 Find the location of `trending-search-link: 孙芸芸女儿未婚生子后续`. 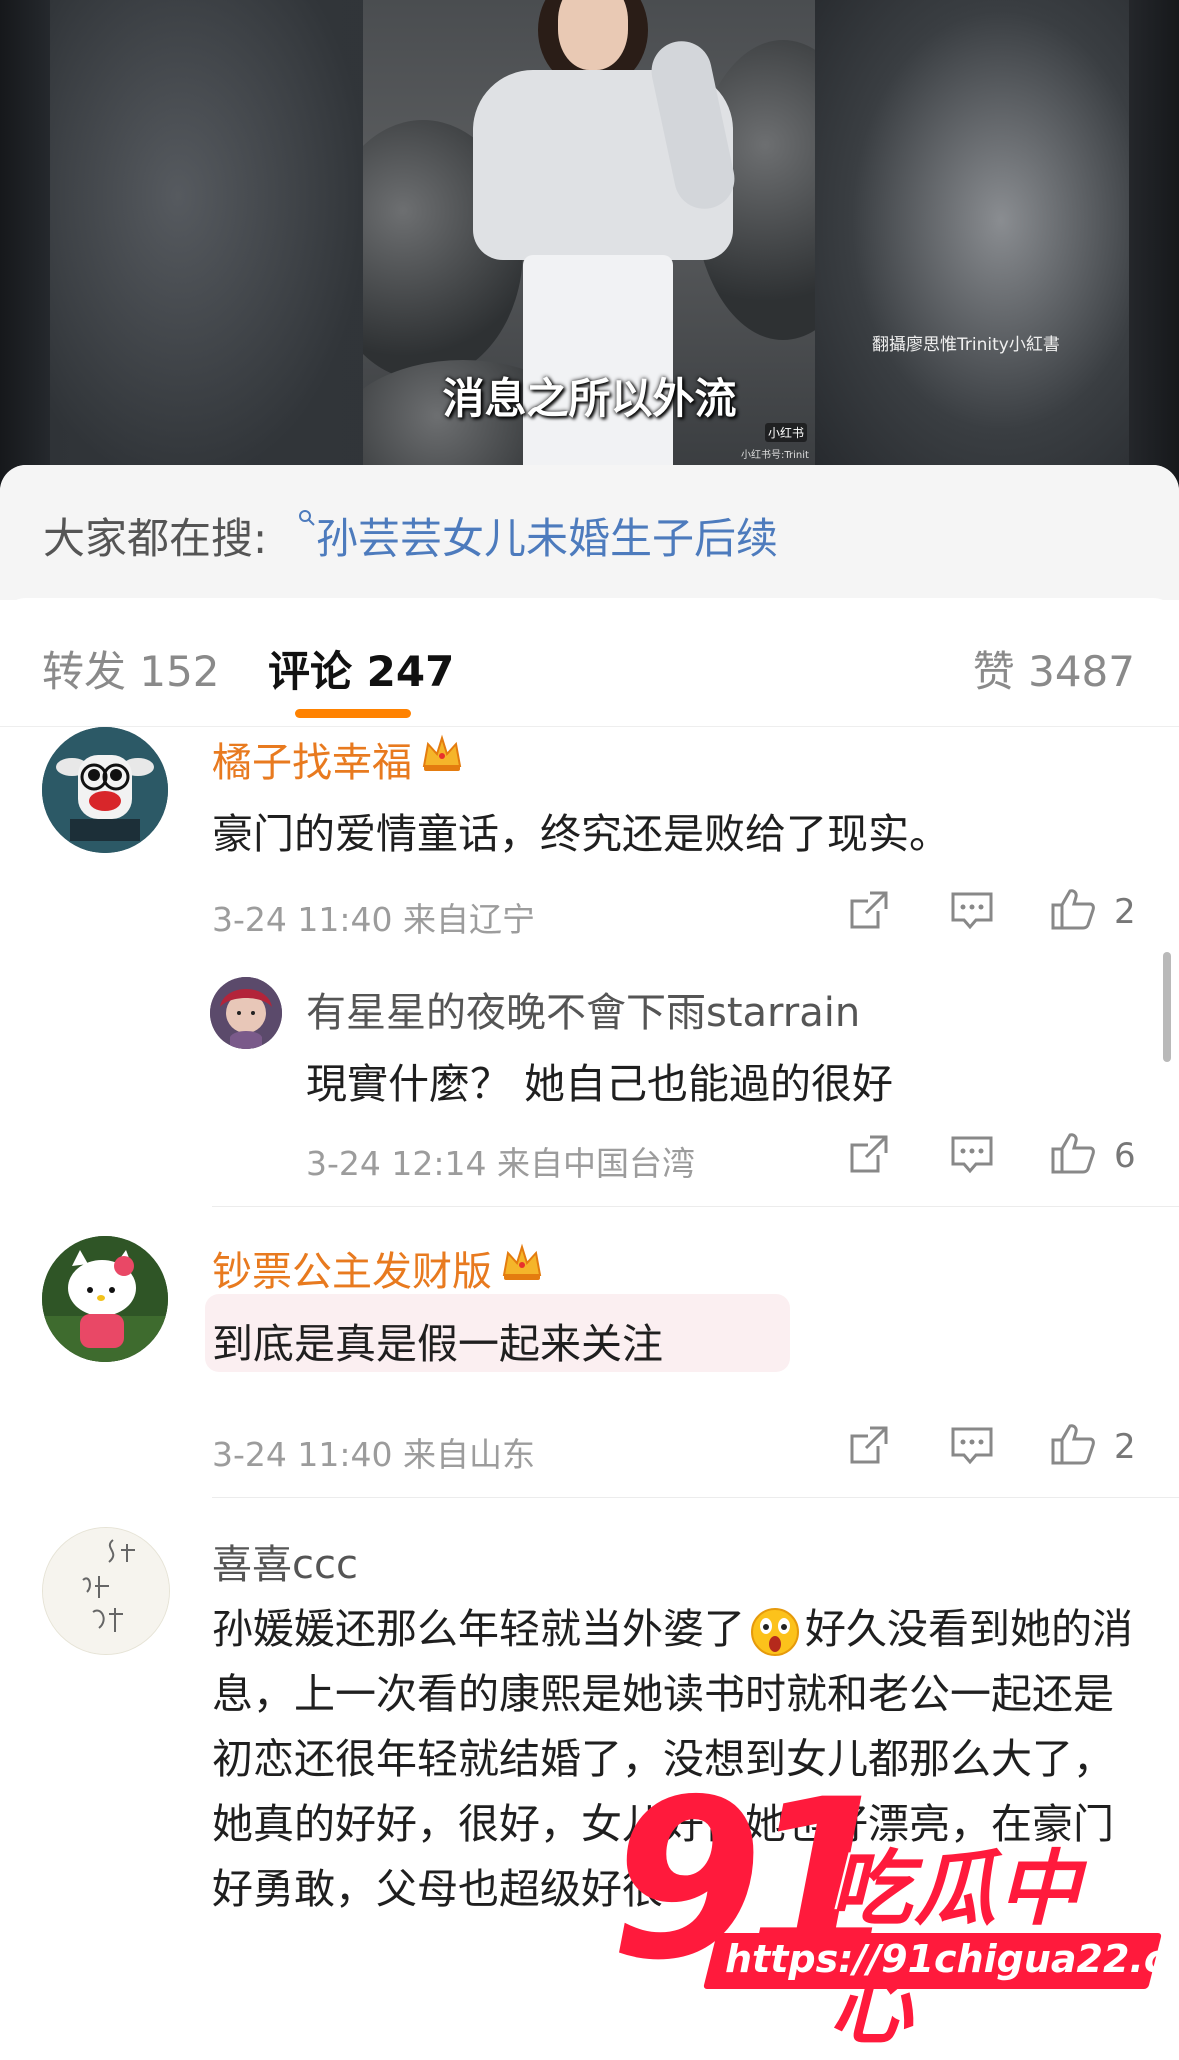

trending-search-link: 孙芸芸女儿未婚生子后续 is located at coordinates (538, 535).